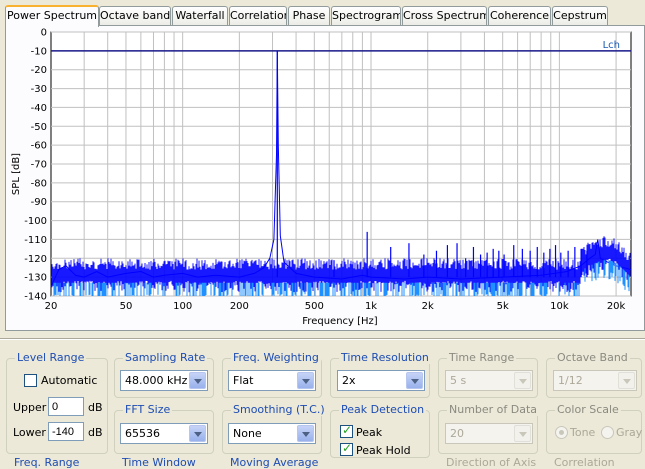 The height and width of the screenshot is (469, 645). Describe the element at coordinates (165, 357) in the screenshot. I see `sampling-rate-title: Sampling Rate` at that location.